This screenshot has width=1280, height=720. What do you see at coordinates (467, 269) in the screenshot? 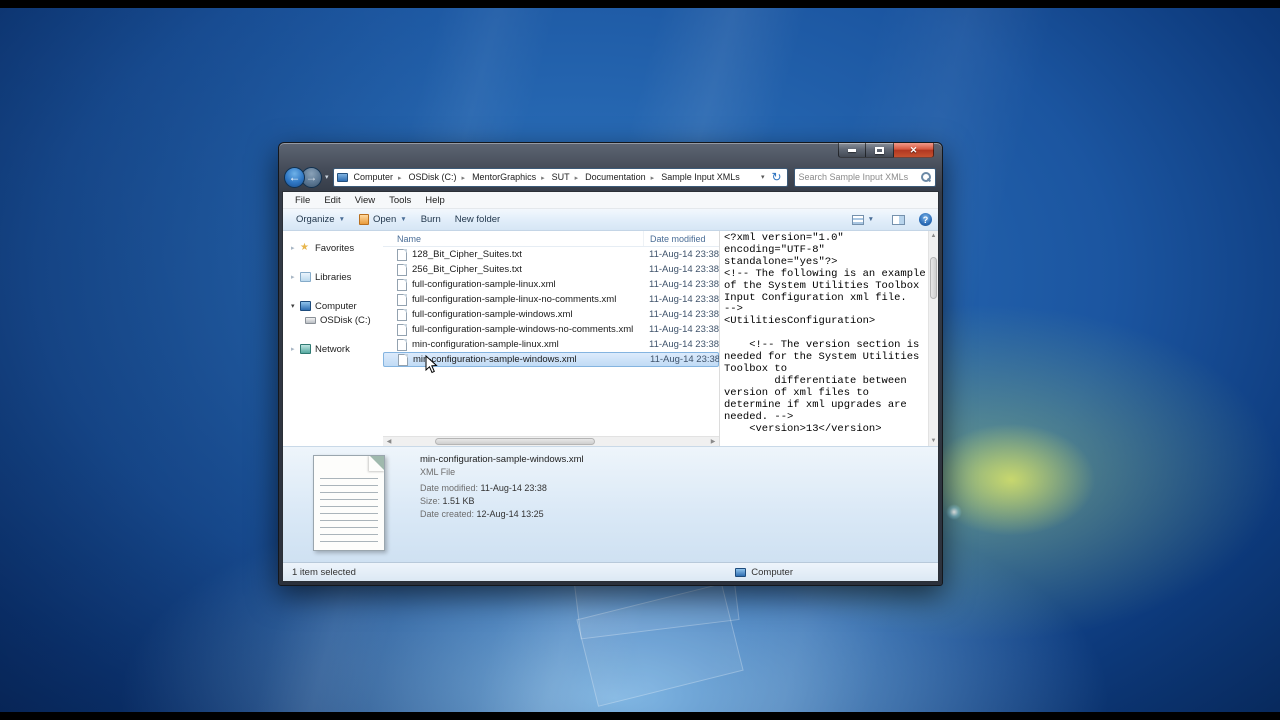
I see `file-name: 256_Bit_Cipher_Suites.txt` at bounding box center [467, 269].